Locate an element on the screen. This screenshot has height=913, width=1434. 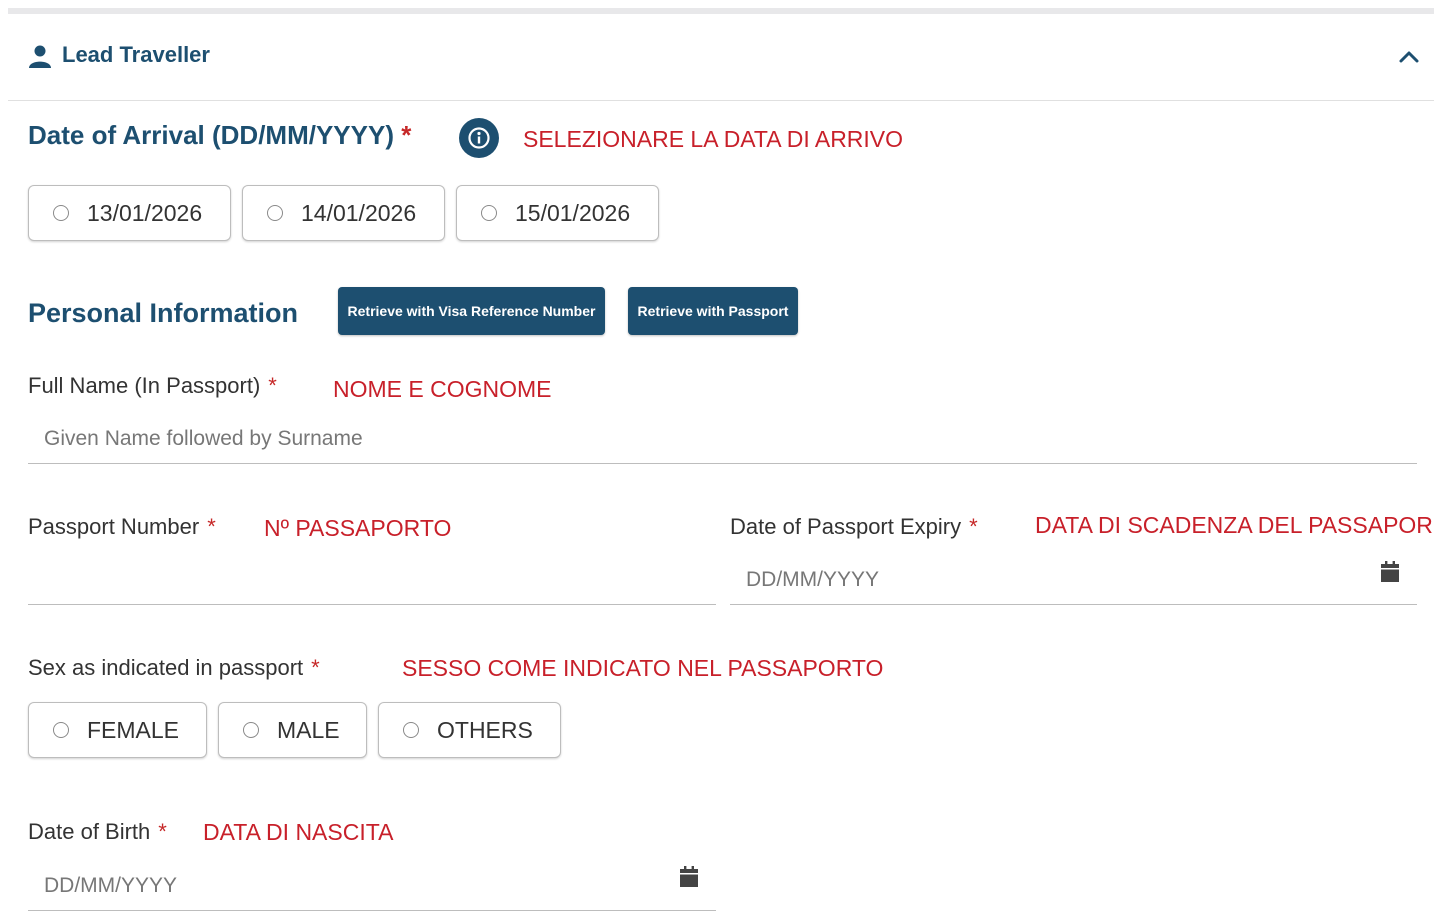
dob-note: DATA DI NASCITA is located at coordinates (298, 832).